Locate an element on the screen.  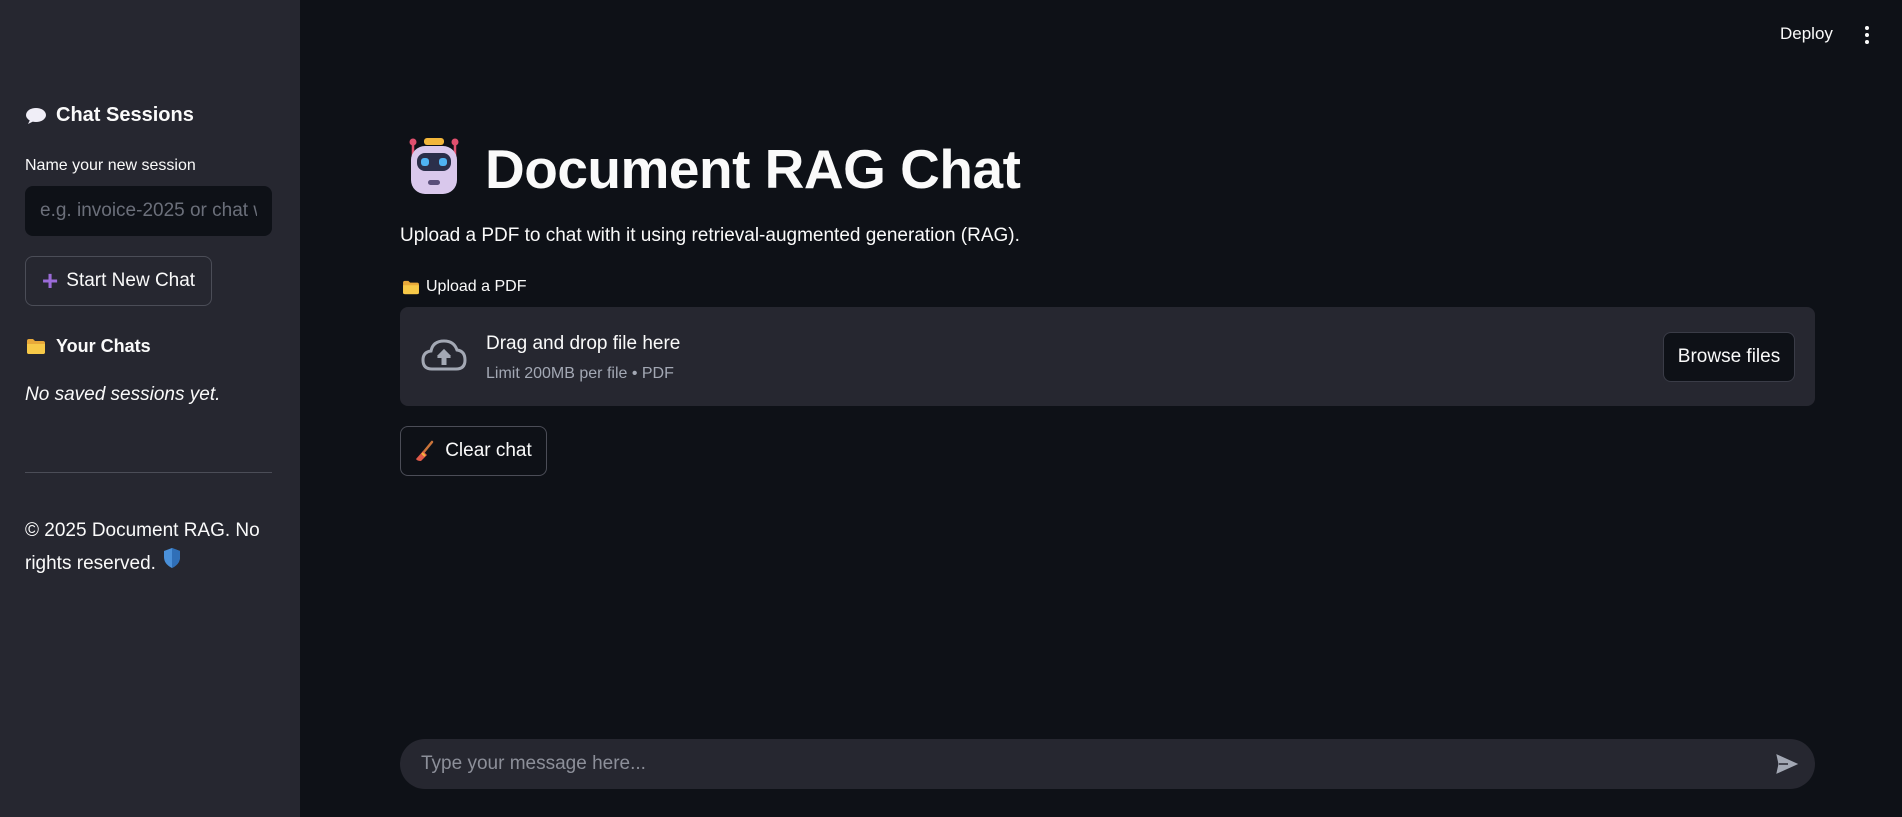
chat-input-bar is located at coordinates (1107, 764).